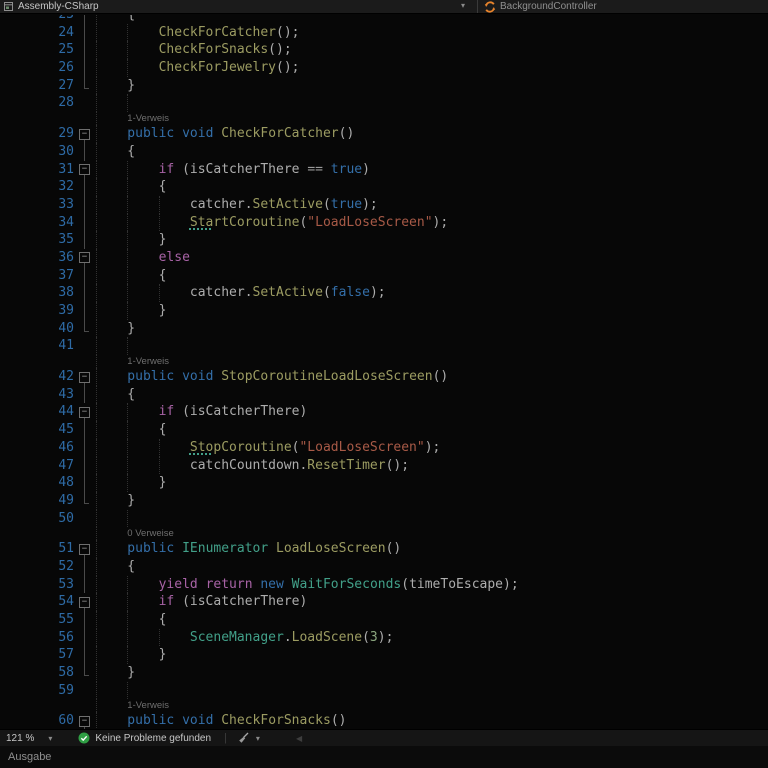 This screenshot has height=768, width=768. Describe the element at coordinates (384, 222) in the screenshot. I see `code-line: 34 StartCoroutine("LoadLoseScreen");` at that location.